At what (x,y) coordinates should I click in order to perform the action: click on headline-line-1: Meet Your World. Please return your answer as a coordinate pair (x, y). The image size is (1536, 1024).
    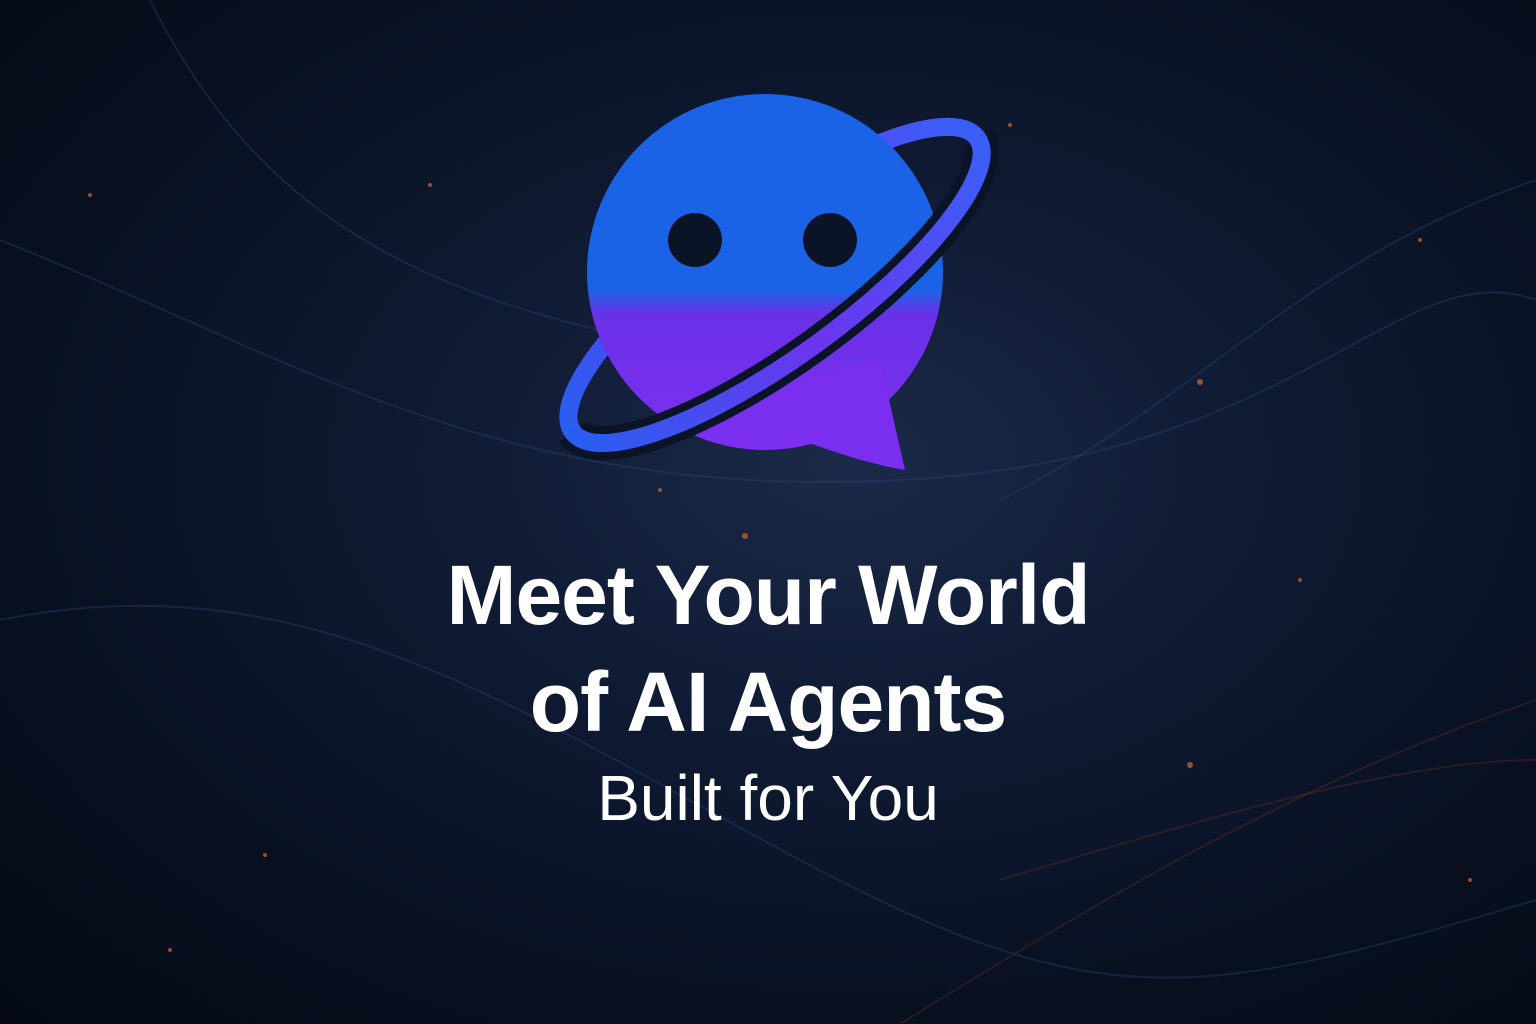
    Looking at the image, I should click on (768, 595).